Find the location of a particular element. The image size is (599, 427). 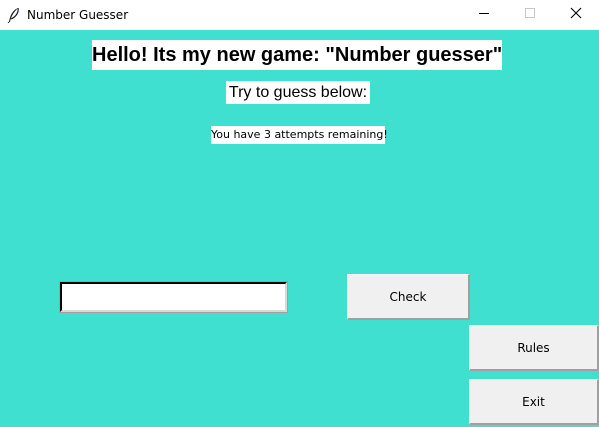

minimize-icon is located at coordinates (484, 15).